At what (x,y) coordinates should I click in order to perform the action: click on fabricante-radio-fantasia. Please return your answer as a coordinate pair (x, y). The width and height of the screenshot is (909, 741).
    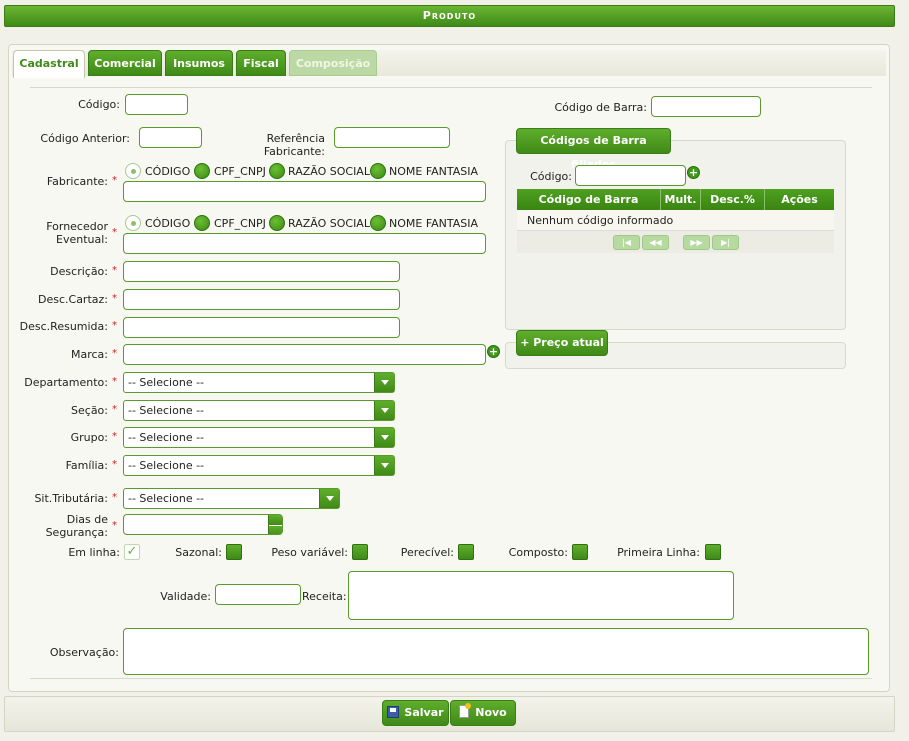
    Looking at the image, I should click on (378, 171).